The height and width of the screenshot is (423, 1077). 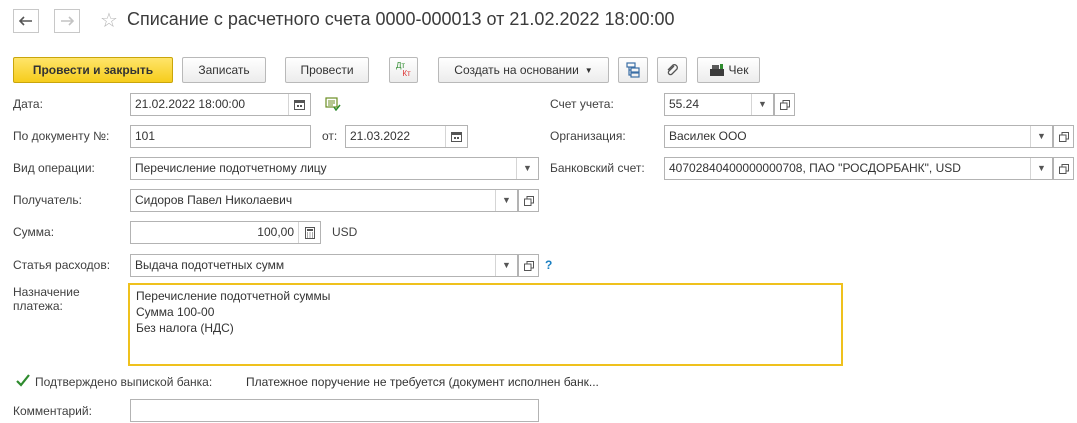 I want to click on attach-button, so click(x=672, y=70).